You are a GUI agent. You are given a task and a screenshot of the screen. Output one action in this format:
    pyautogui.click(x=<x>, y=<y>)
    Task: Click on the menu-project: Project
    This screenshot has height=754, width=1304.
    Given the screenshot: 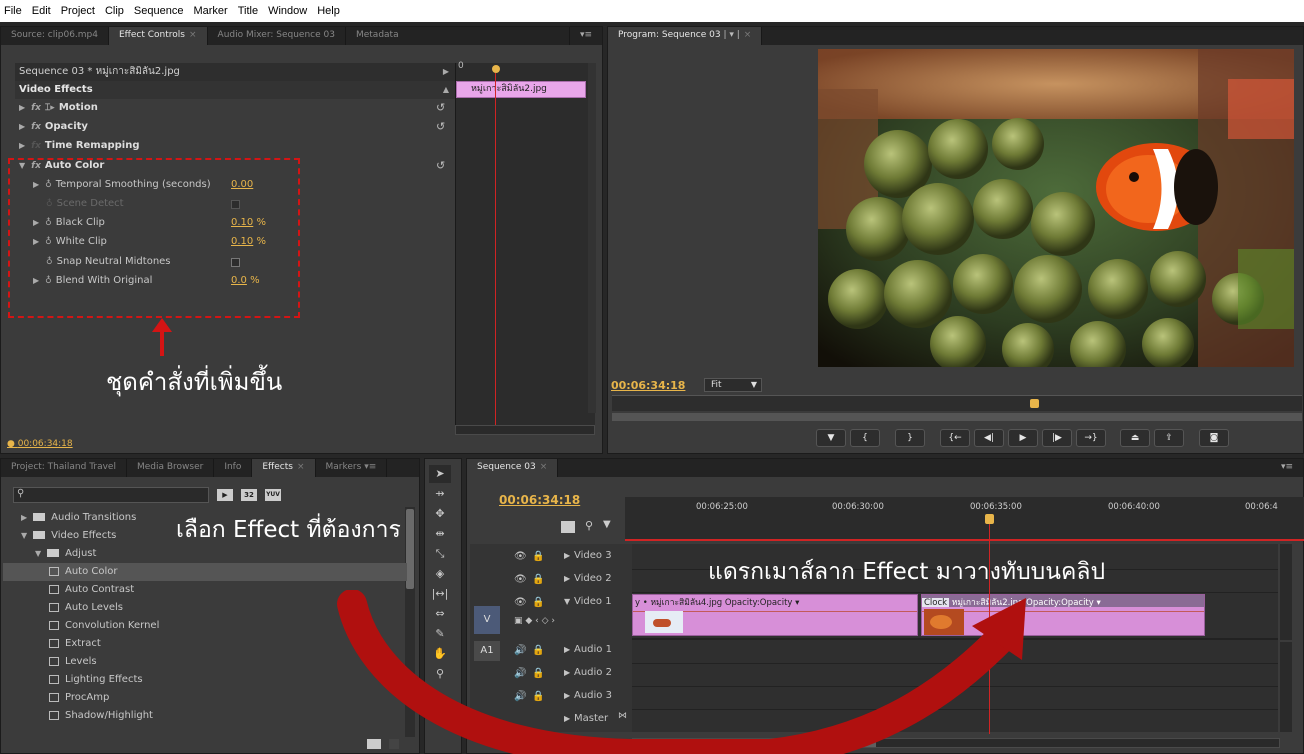 What is the action you would take?
    pyautogui.click(x=78, y=11)
    